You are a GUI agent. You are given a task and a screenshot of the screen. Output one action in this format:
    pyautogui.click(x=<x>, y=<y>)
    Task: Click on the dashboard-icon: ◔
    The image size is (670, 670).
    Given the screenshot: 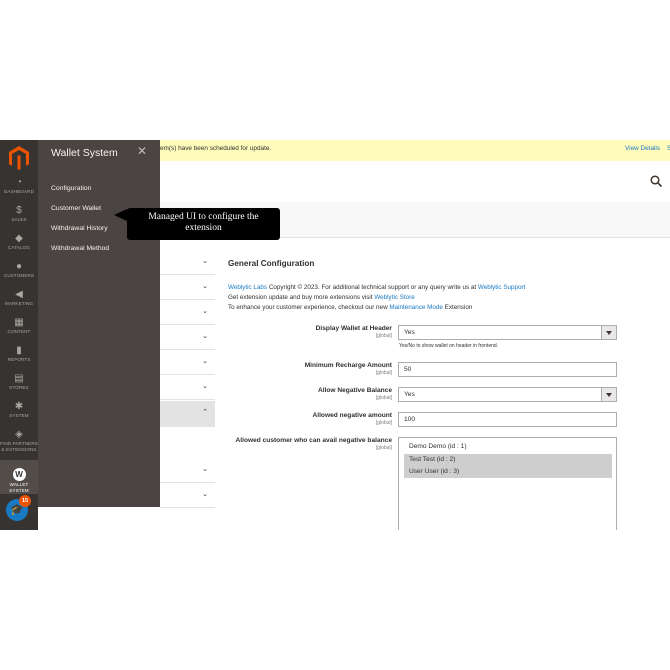 What is the action you would take?
    pyautogui.click(x=19, y=182)
    